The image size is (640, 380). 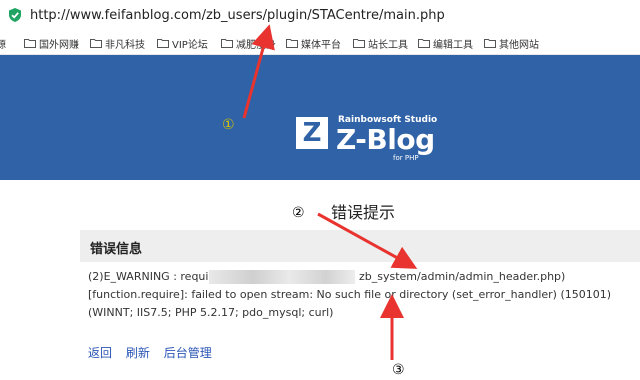 I want to click on bookmark-label: 编辑工具, so click(x=453, y=45).